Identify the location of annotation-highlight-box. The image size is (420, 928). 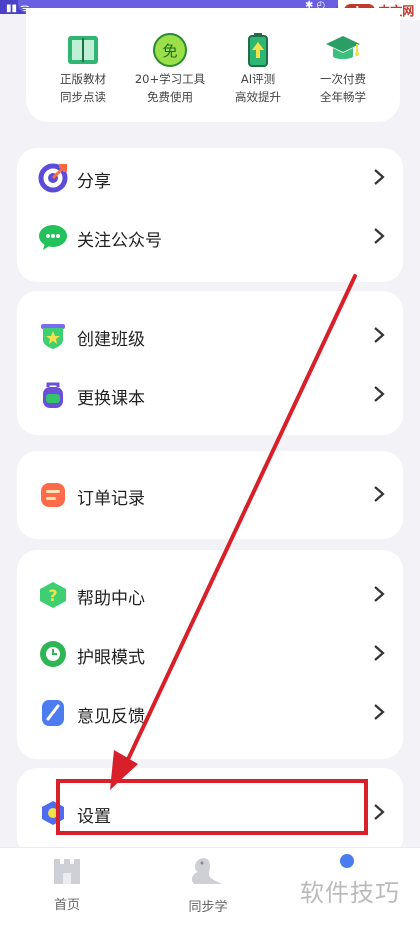
(212, 807).